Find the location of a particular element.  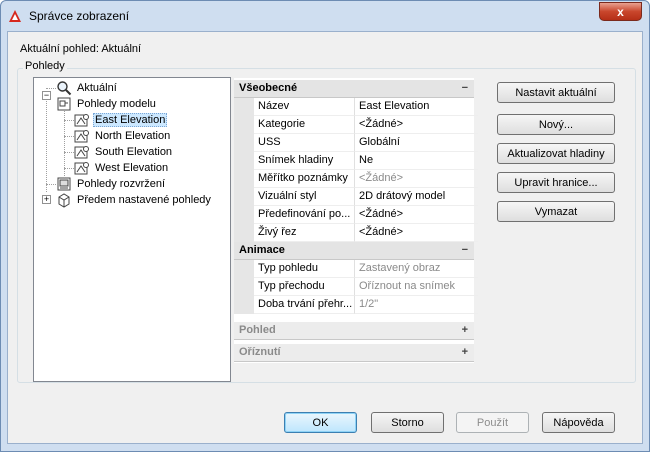

update-layers-button: Aktualizovat hladiny is located at coordinates (556, 153).